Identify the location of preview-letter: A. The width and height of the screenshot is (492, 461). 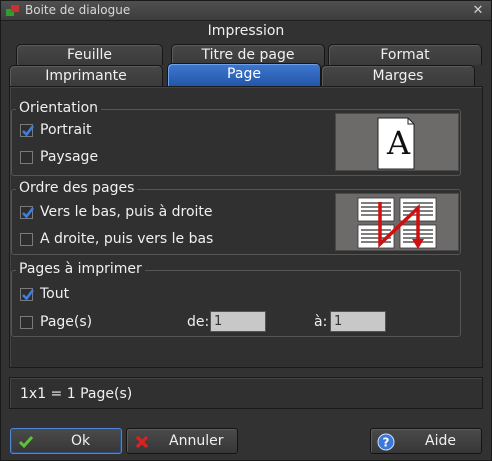
(399, 143).